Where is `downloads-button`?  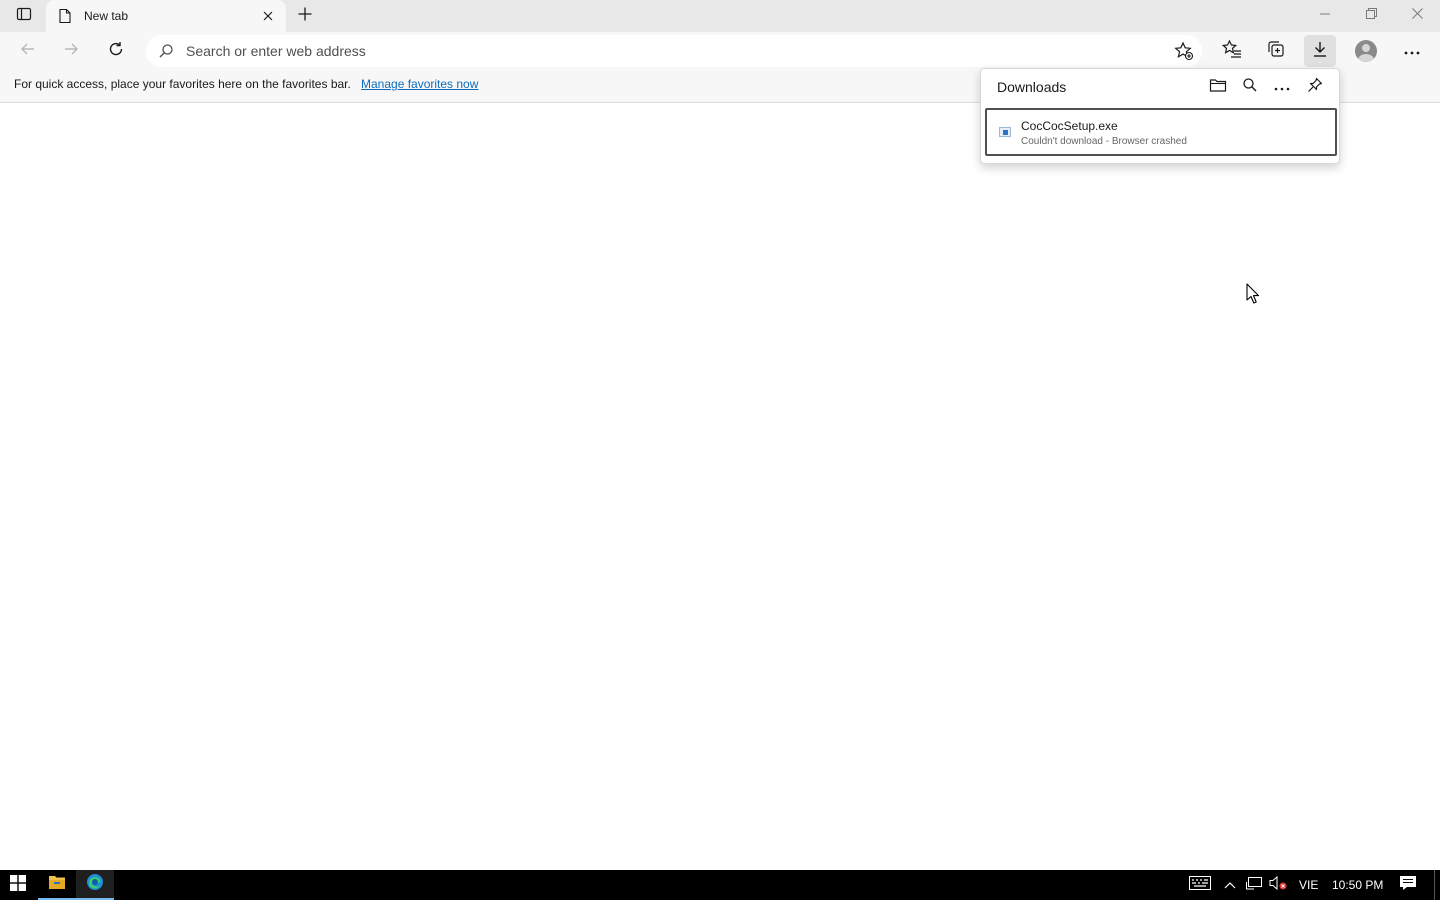 downloads-button is located at coordinates (1320, 51).